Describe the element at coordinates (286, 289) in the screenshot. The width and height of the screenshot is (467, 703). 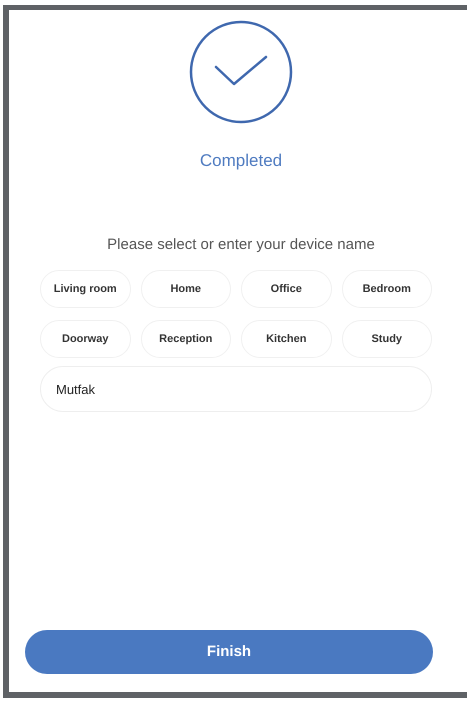
I see `name-option-chip: Office` at that location.